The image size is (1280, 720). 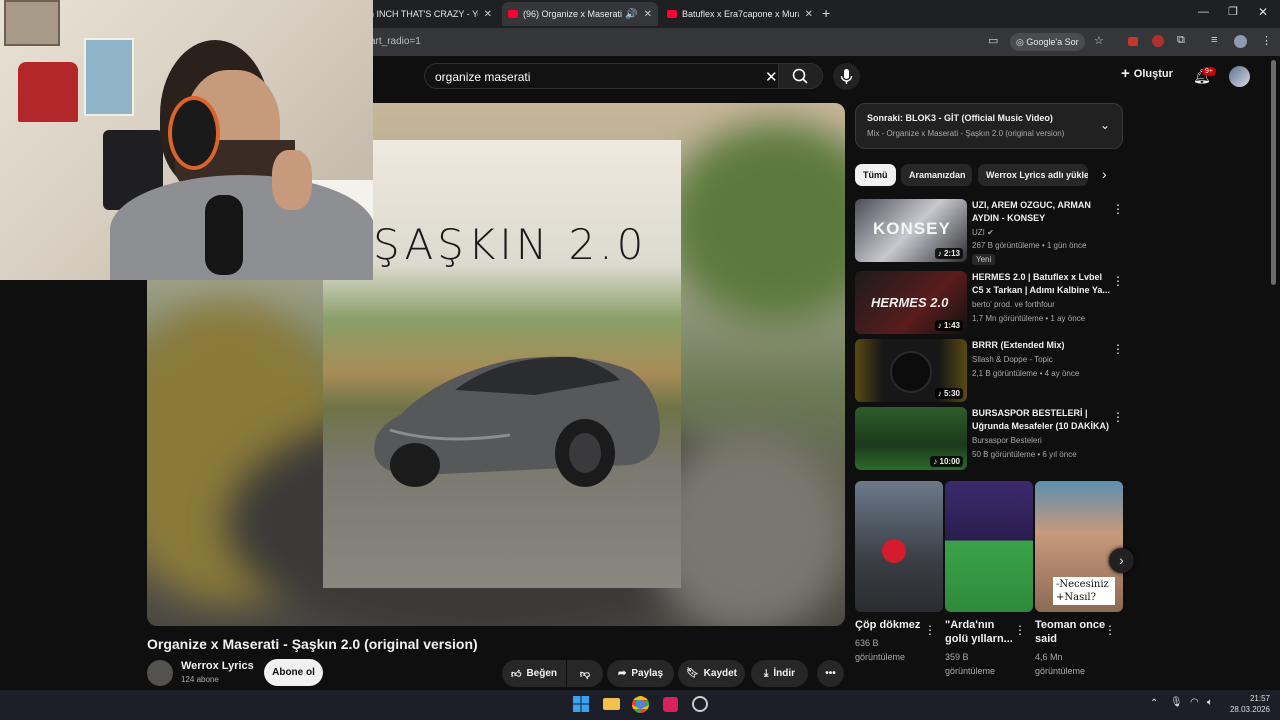 I want to click on vivaldi-icon, so click(x=670, y=704).